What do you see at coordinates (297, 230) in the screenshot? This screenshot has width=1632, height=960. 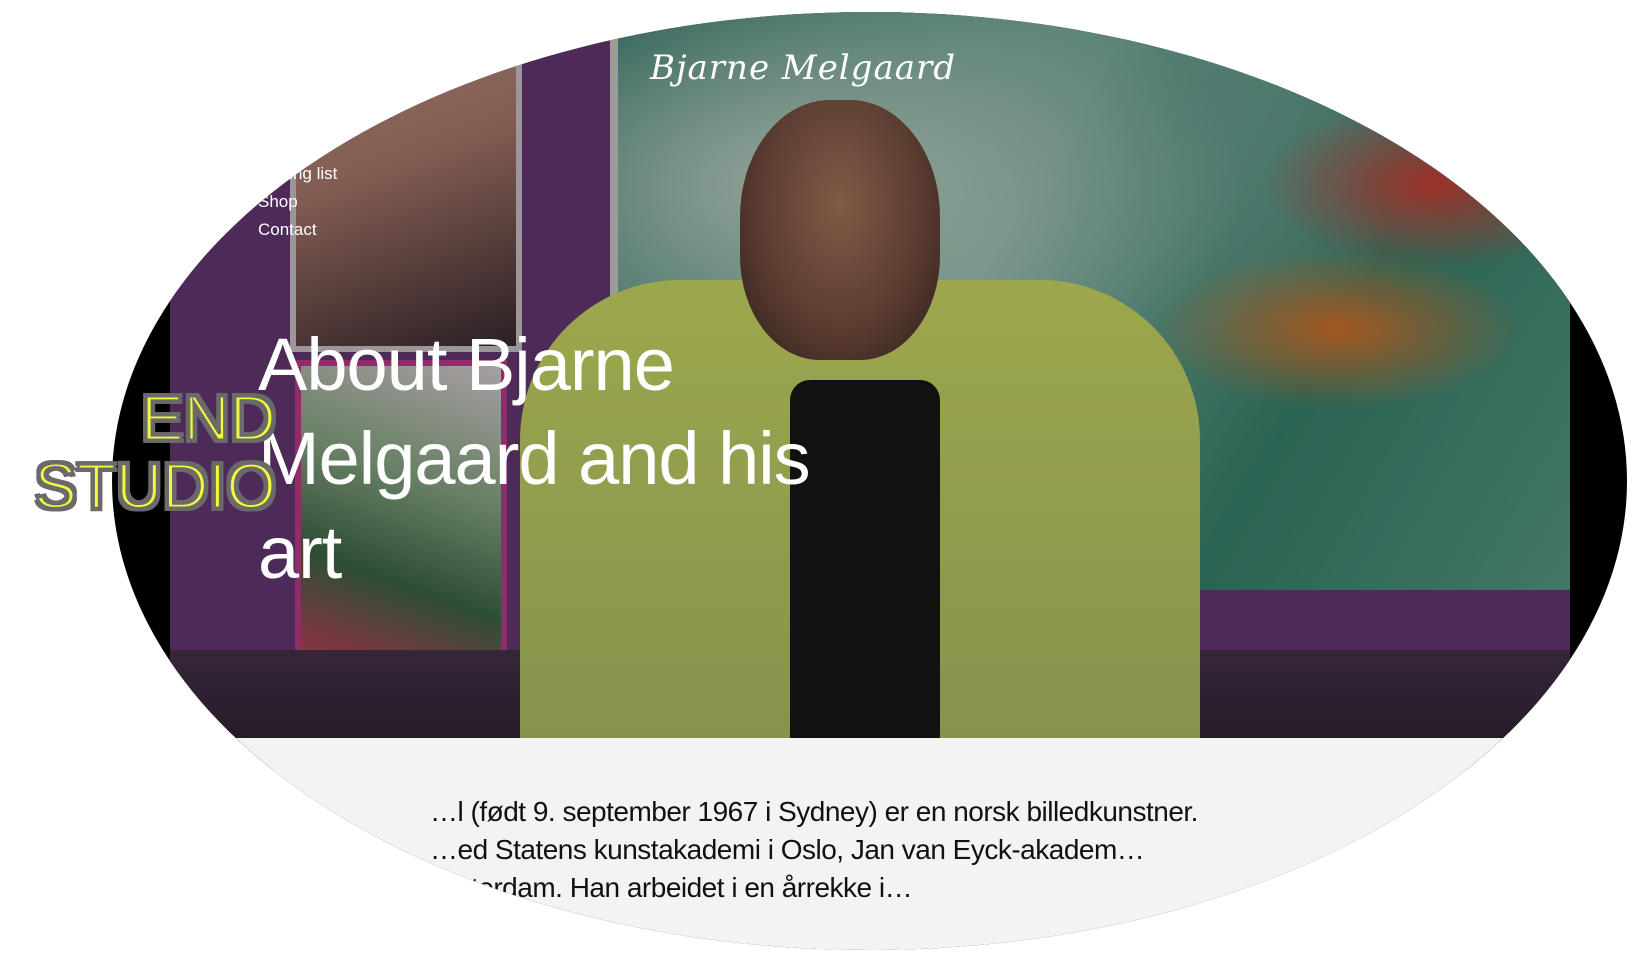 I see `nav-item-contact: Contact` at bounding box center [297, 230].